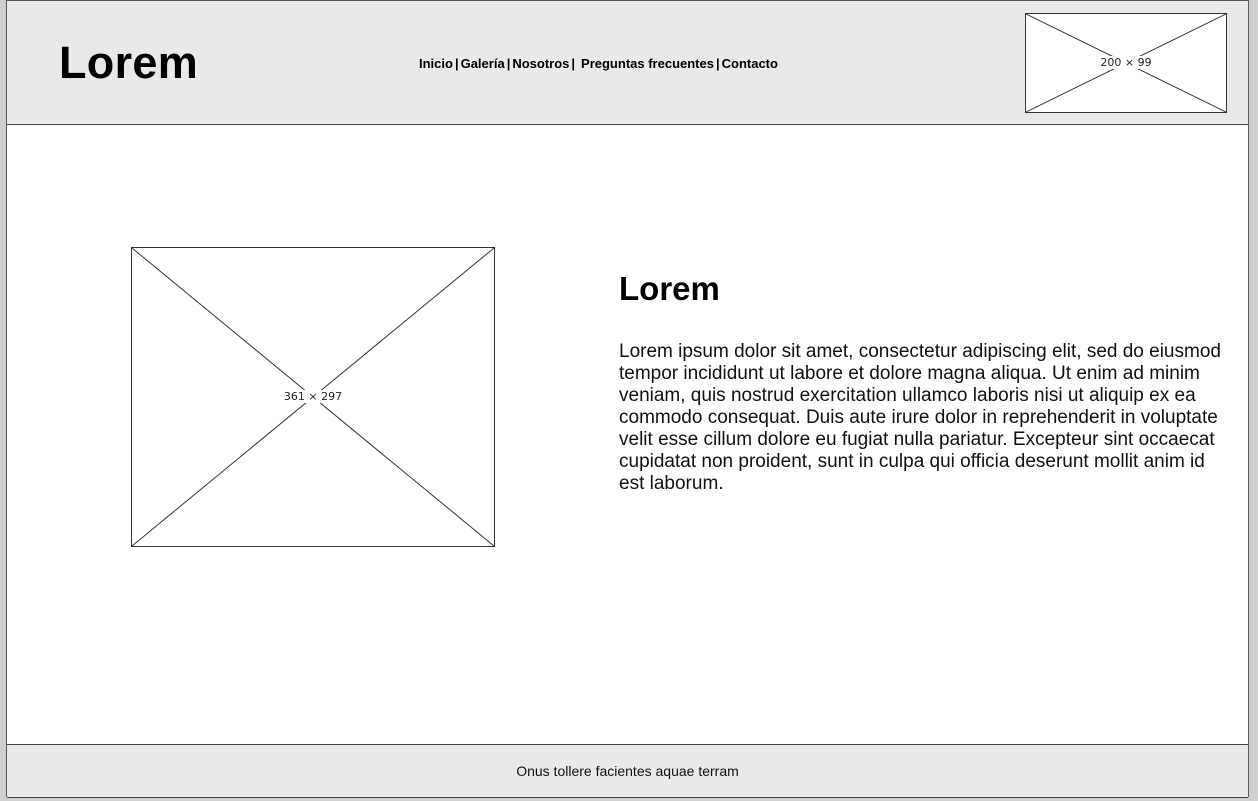 This screenshot has height=801, width=1258. What do you see at coordinates (669, 288) in the screenshot?
I see `content-title: Lorem` at bounding box center [669, 288].